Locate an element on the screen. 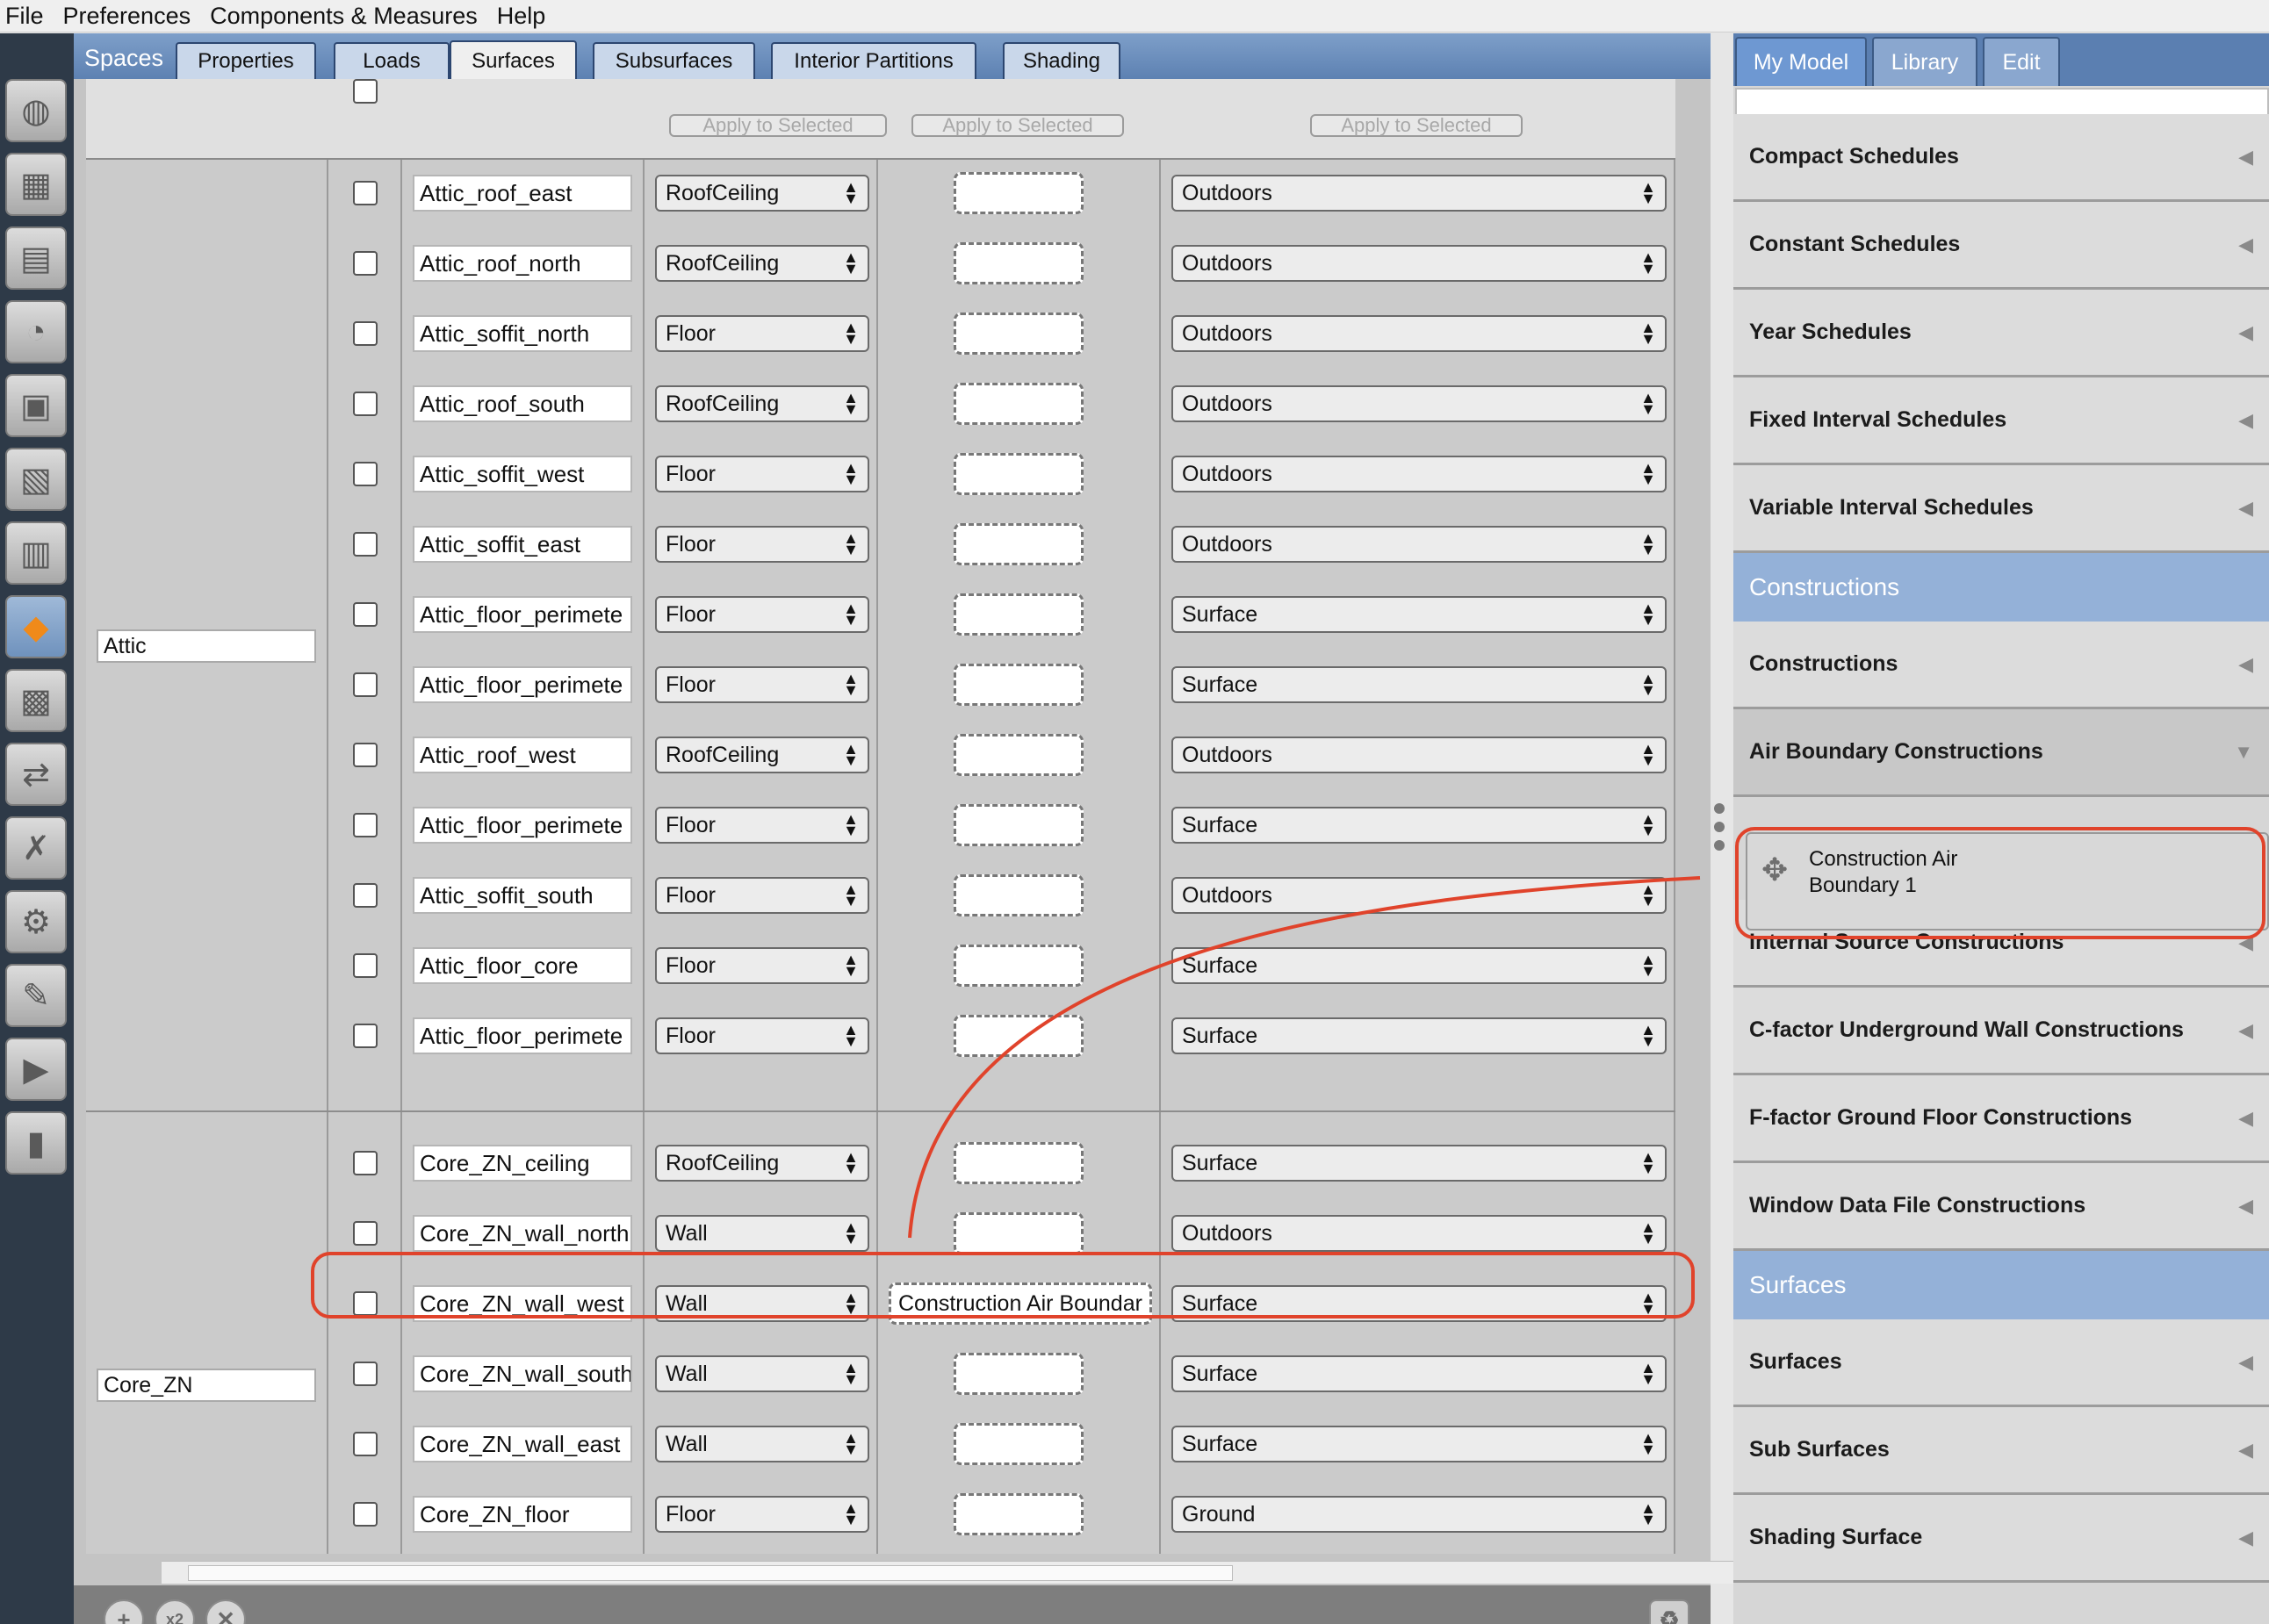  annotation-arrow is located at coordinates (1304, 1058).